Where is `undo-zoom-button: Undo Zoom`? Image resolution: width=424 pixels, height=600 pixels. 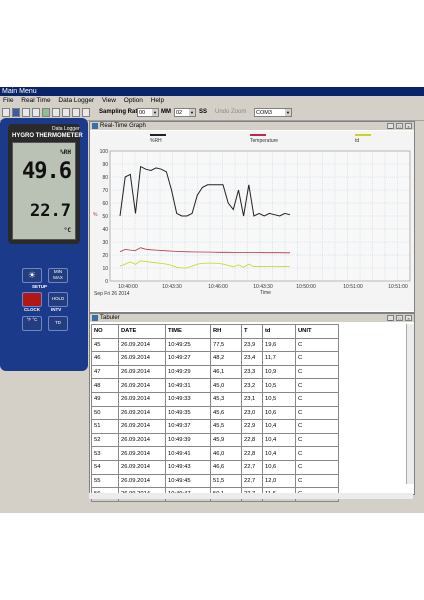 undo-zoom-button: Undo Zoom is located at coordinates (230, 112).